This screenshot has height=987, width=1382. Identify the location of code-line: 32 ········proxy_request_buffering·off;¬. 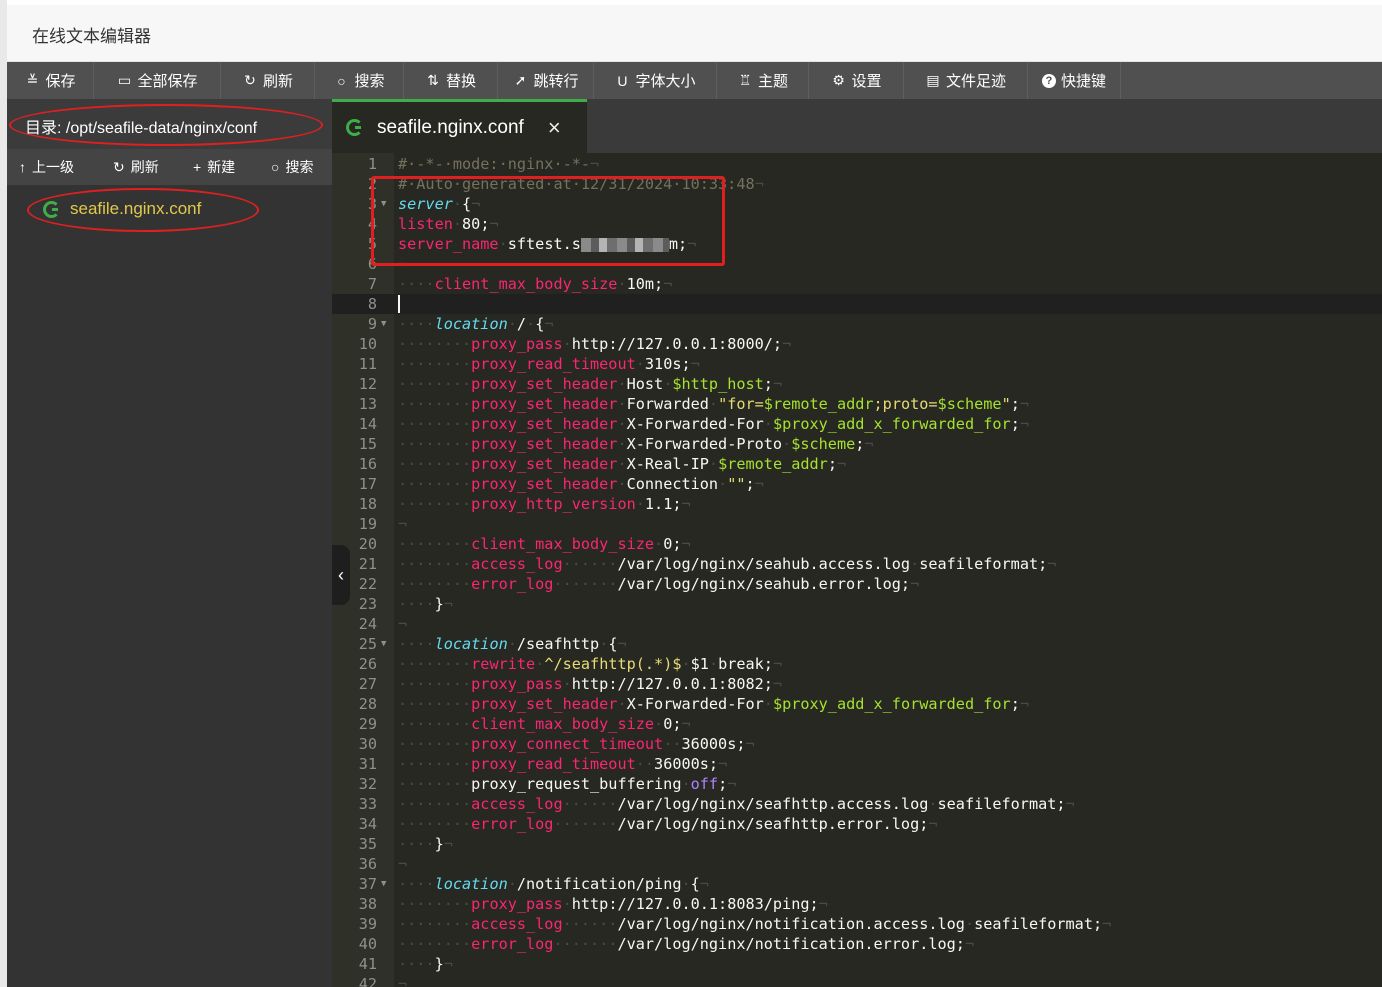
(857, 784).